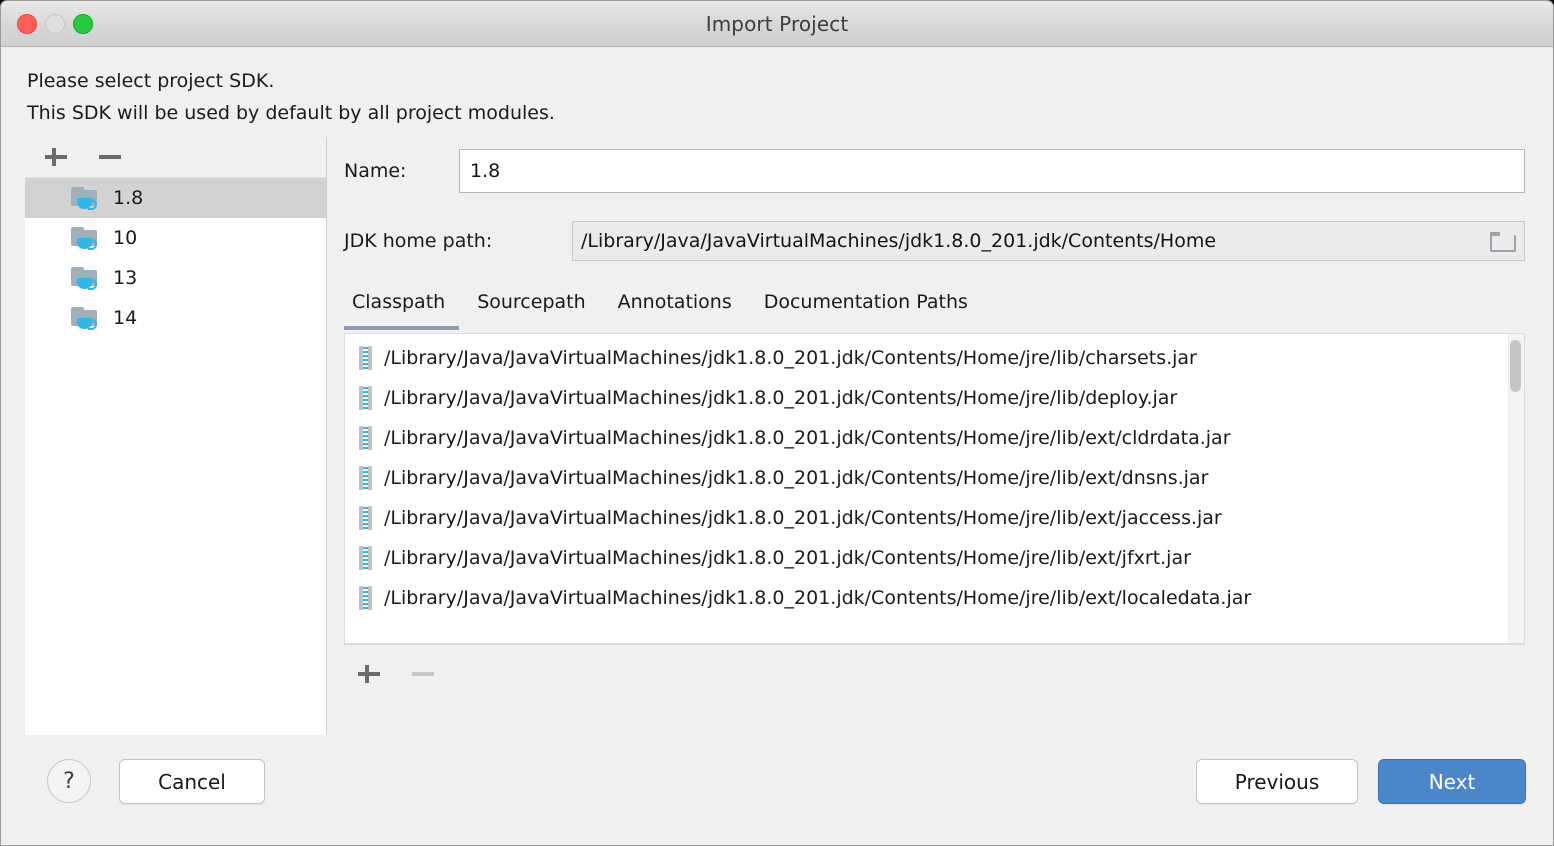 The width and height of the screenshot is (1554, 846). I want to click on tab-sourcepath: Sourcepath, so click(531, 308).